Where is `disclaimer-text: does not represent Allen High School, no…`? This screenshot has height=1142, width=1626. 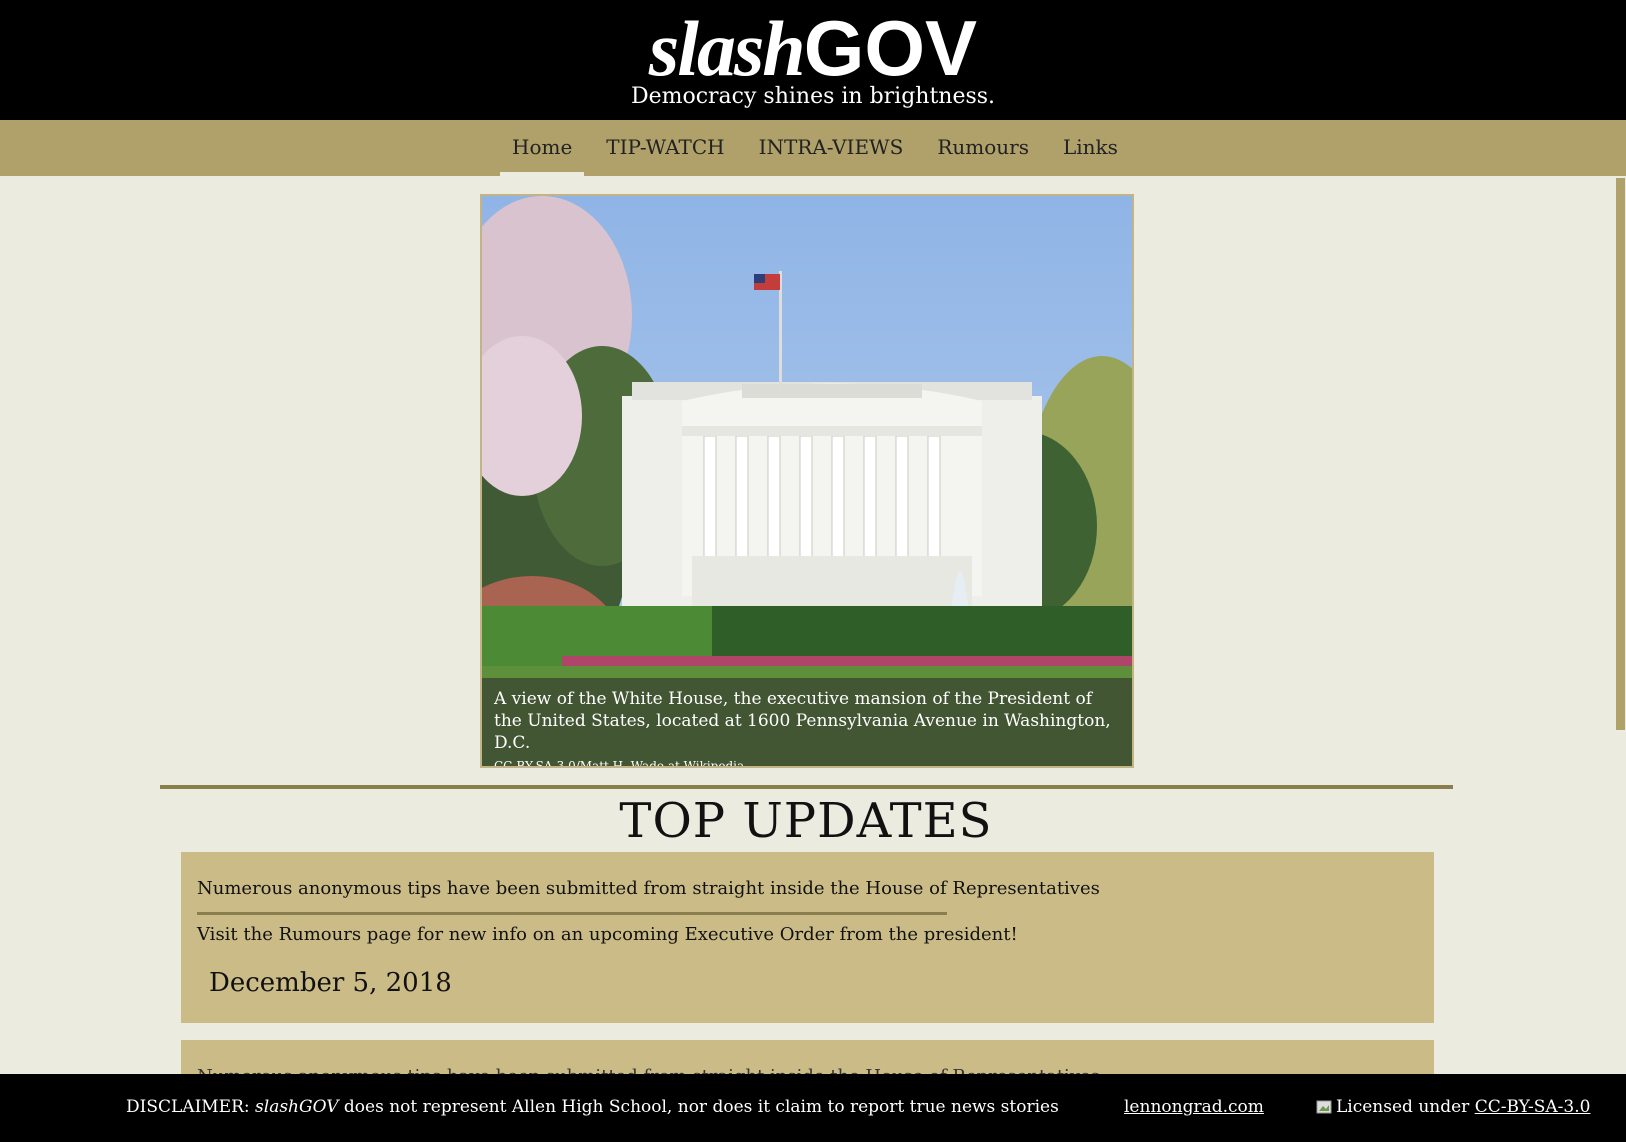 disclaimer-text: does not represent Allen High School, no… is located at coordinates (698, 1107).